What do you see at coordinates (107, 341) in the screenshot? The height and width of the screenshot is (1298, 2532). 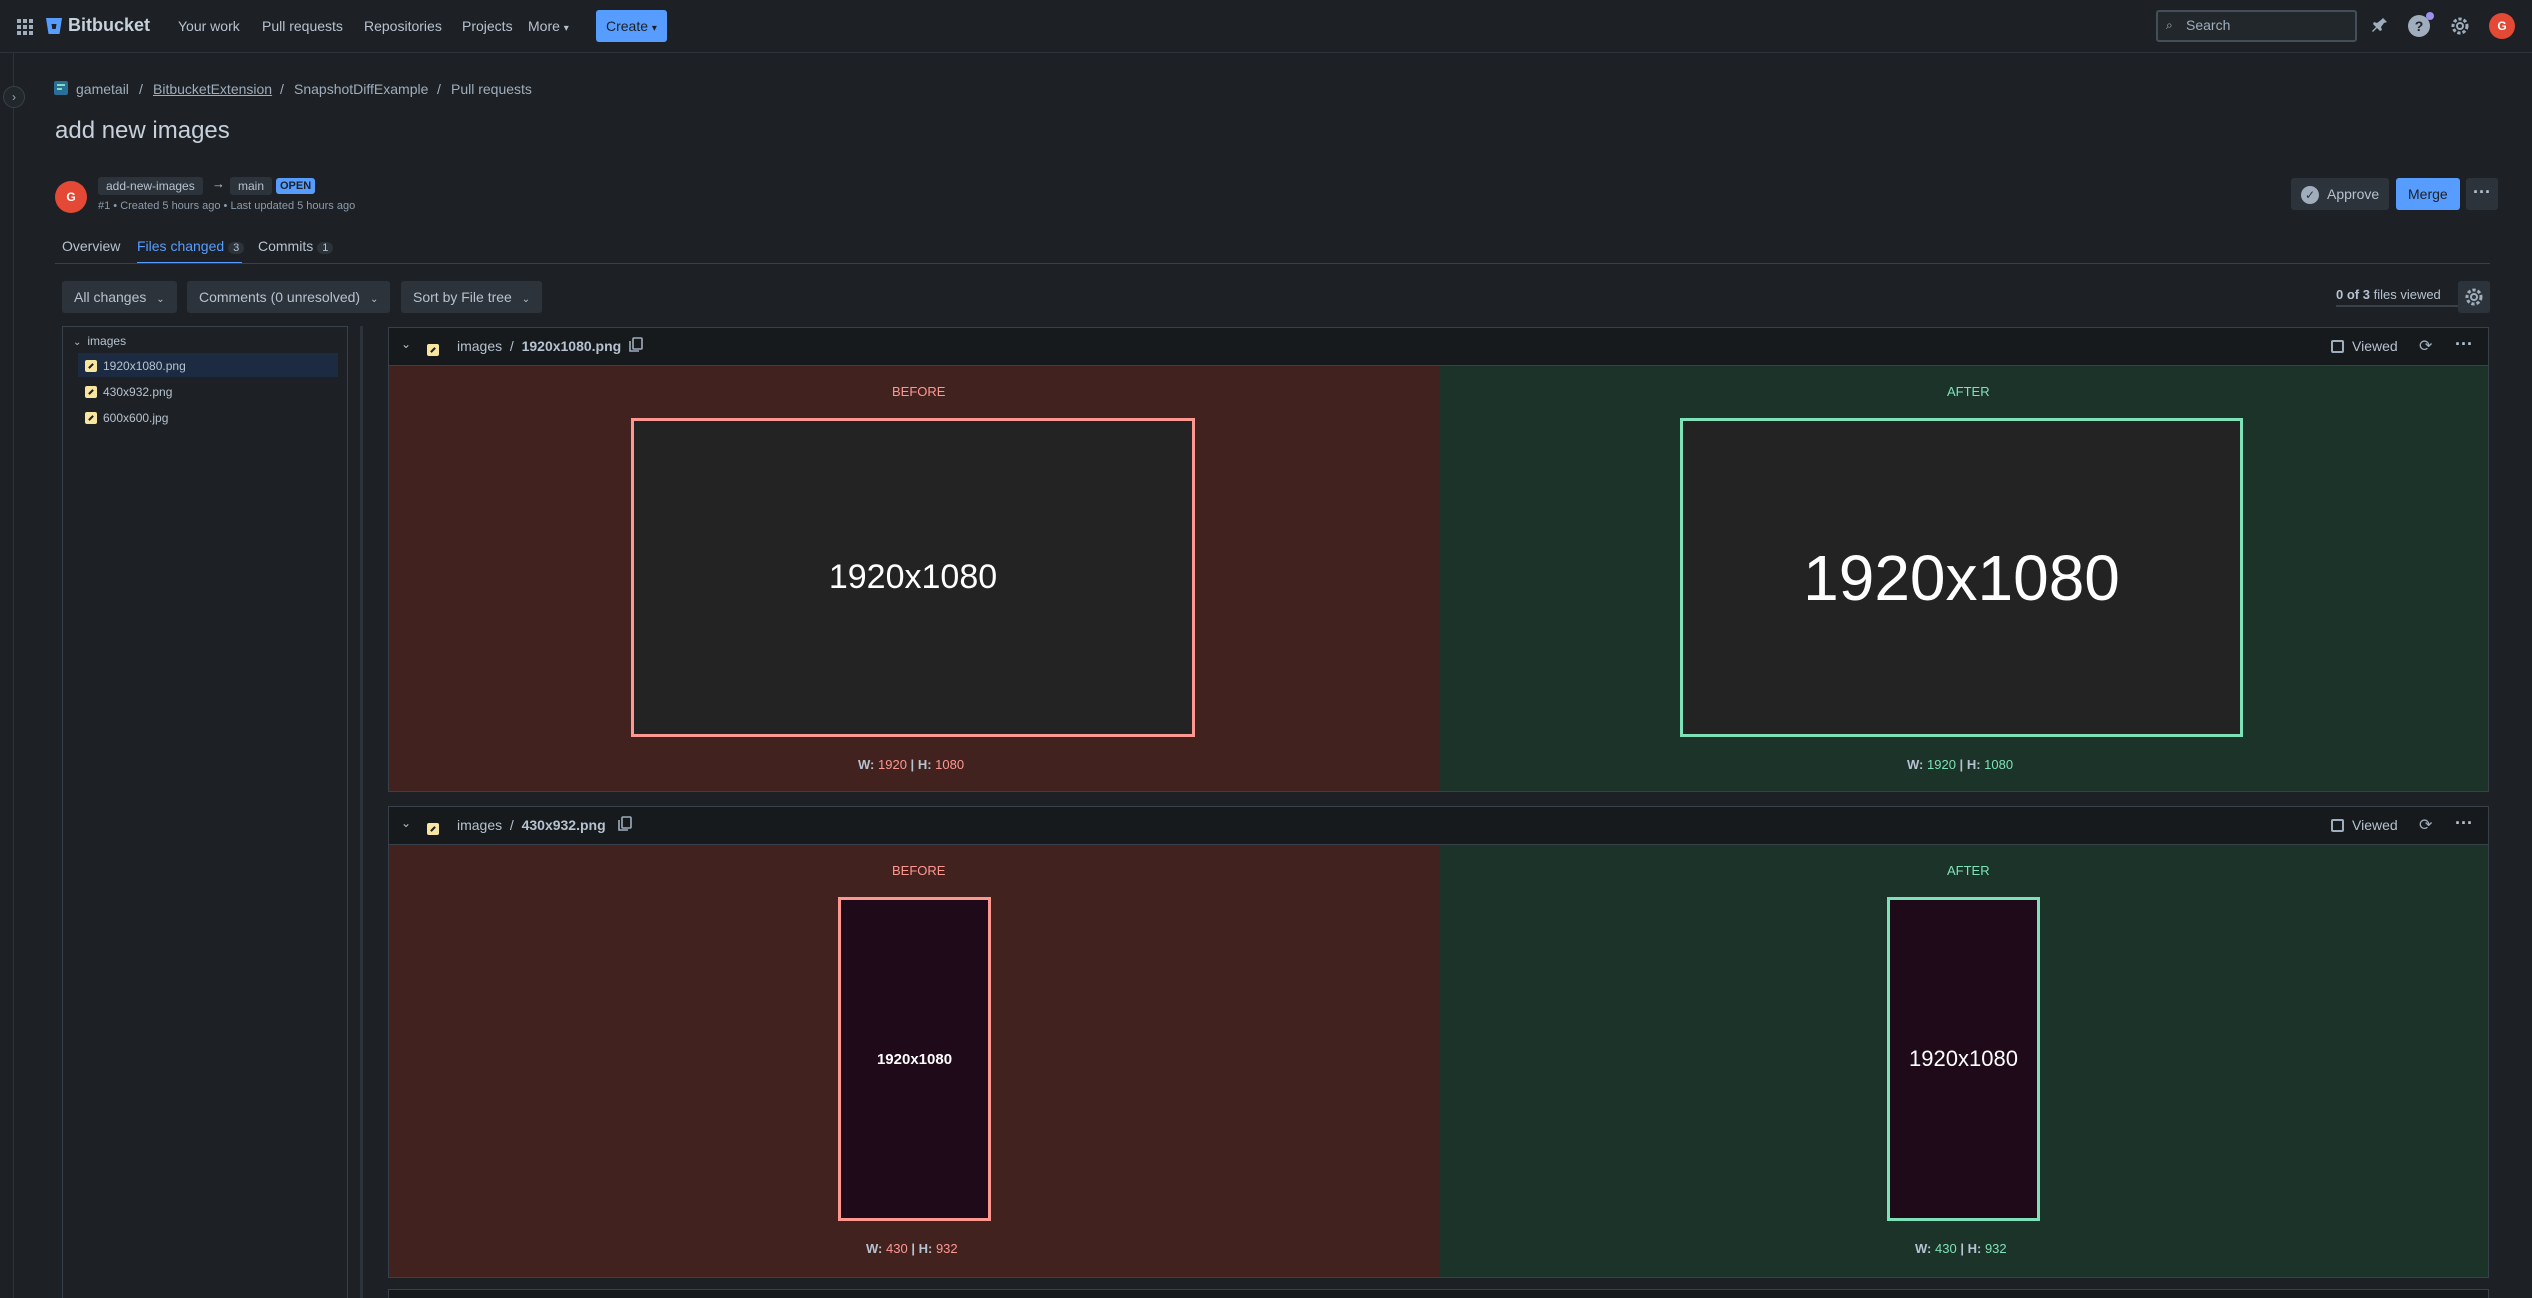 I see `folder-label: images` at bounding box center [107, 341].